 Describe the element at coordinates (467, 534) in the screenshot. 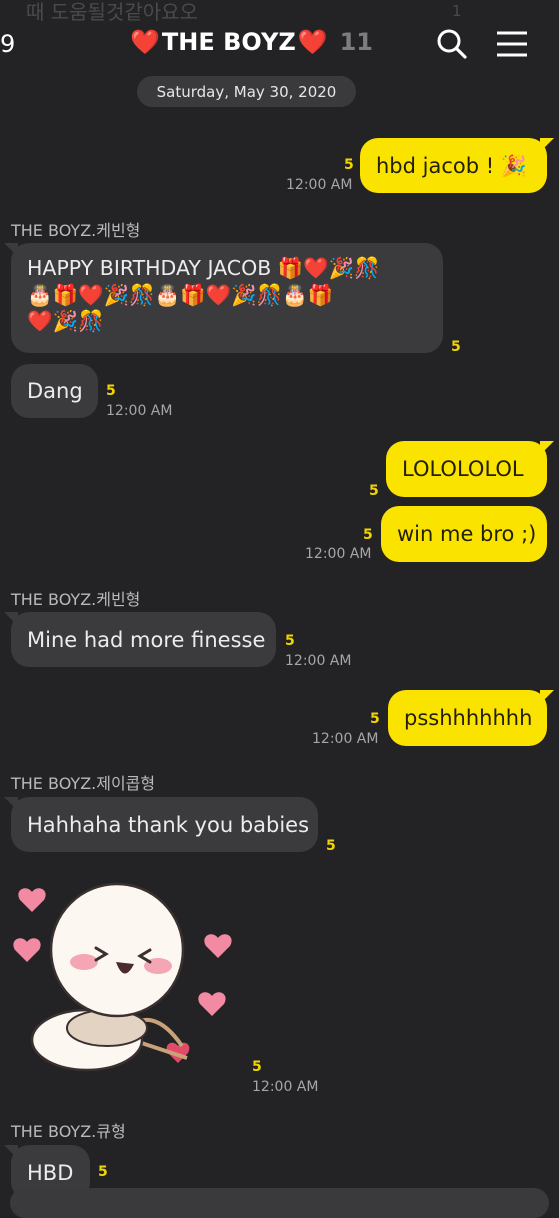

I see `message-text: win me bro ;)` at that location.